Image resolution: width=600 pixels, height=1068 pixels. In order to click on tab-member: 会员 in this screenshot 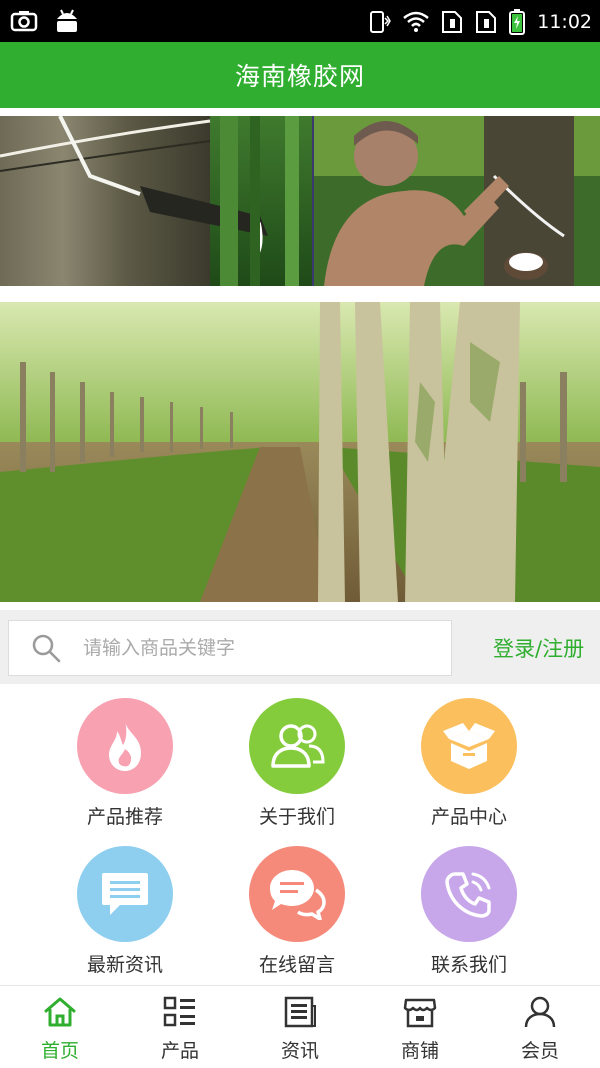, I will do `click(540, 1027)`.